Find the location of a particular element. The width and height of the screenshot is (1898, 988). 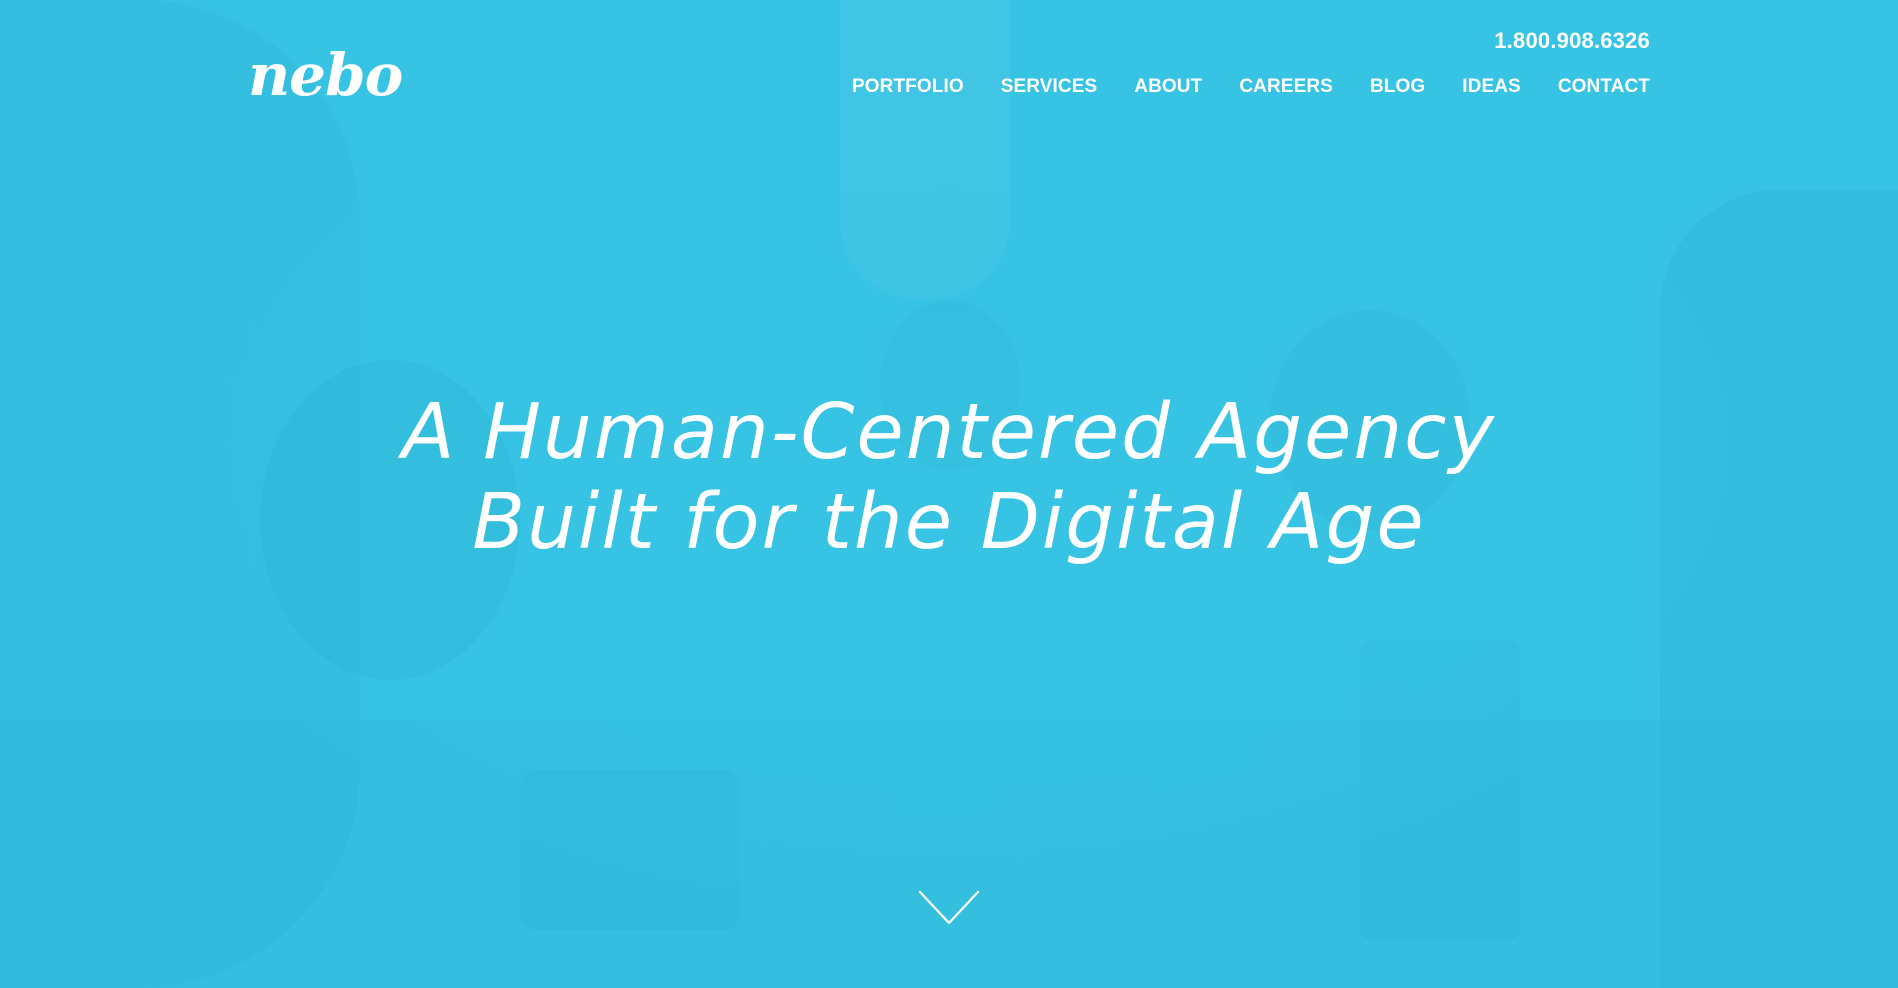

nav-item-about: ABOUT is located at coordinates (1168, 87).